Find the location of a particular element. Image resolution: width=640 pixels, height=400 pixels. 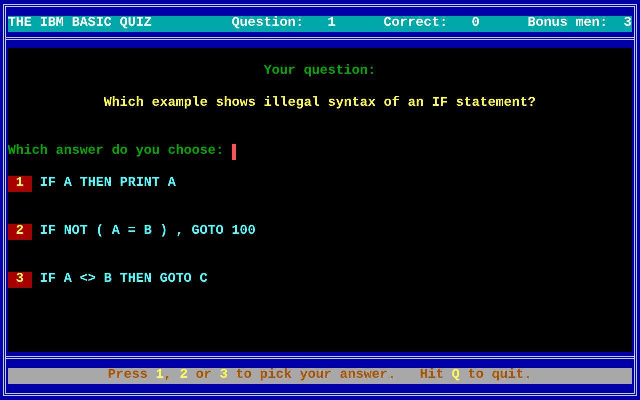

stat-label: Correct: is located at coordinates (416, 24).